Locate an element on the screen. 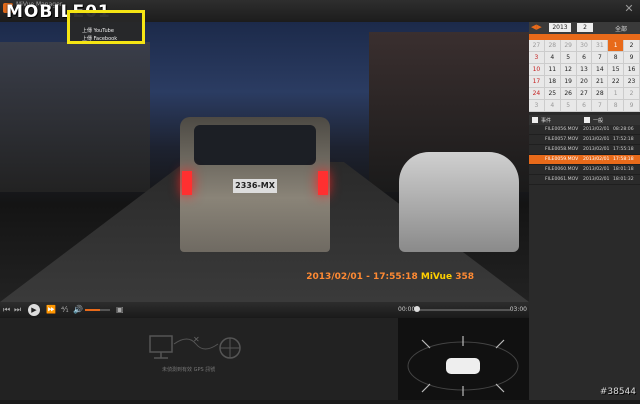 This screenshot has width=640, height=404. time-total: 03:00 is located at coordinates (518, 309).